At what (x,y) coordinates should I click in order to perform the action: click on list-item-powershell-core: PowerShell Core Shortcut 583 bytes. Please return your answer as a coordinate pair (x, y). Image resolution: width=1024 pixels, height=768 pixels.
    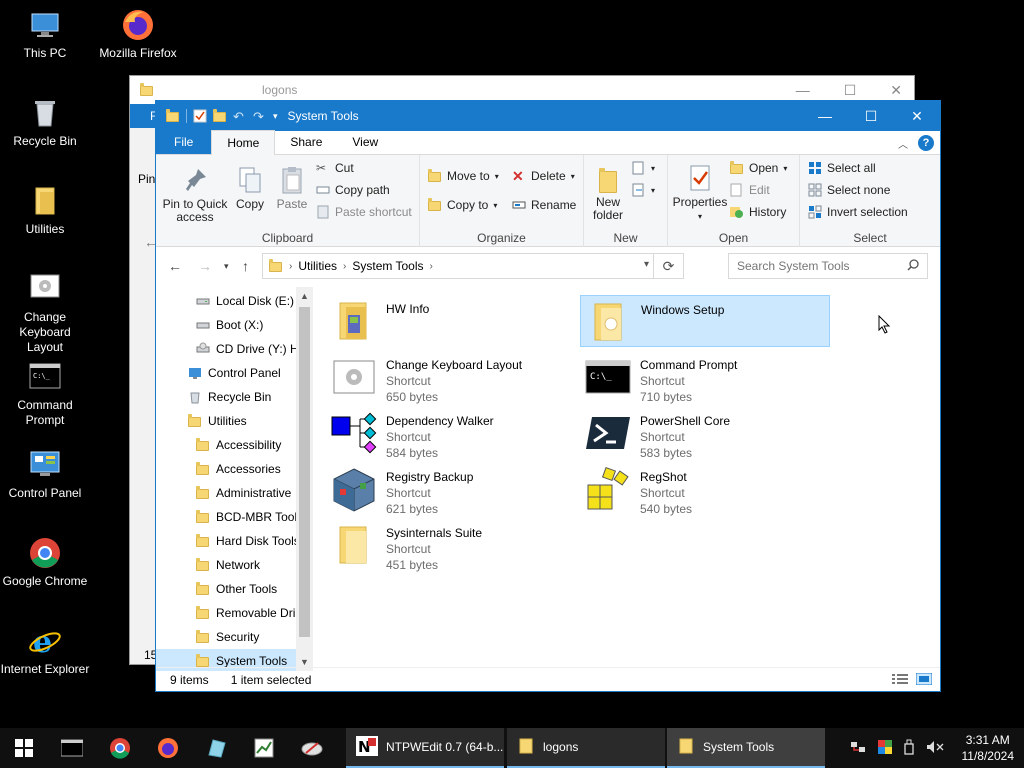
    Looking at the image, I should click on (705, 433).